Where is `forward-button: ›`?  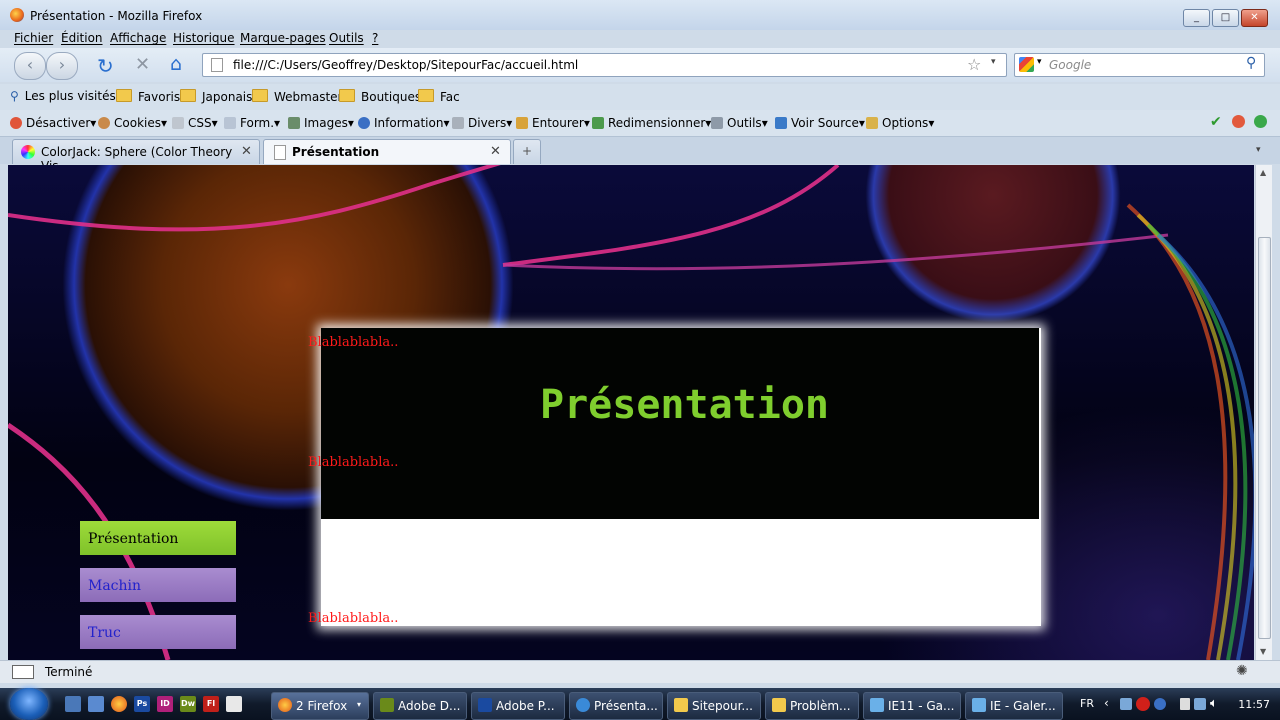
forward-button: › is located at coordinates (62, 66).